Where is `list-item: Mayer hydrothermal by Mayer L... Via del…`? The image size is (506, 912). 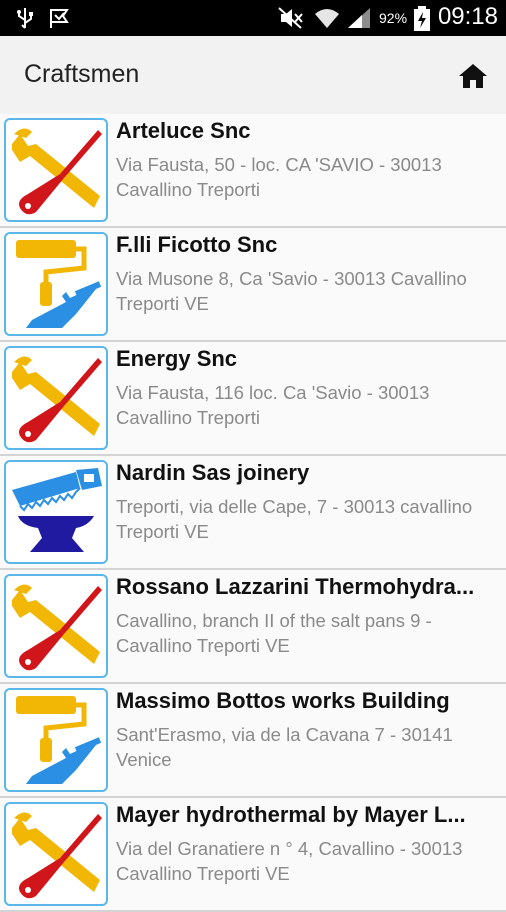
list-item: Mayer hydrothermal by Mayer L... Via del… is located at coordinates (253, 855).